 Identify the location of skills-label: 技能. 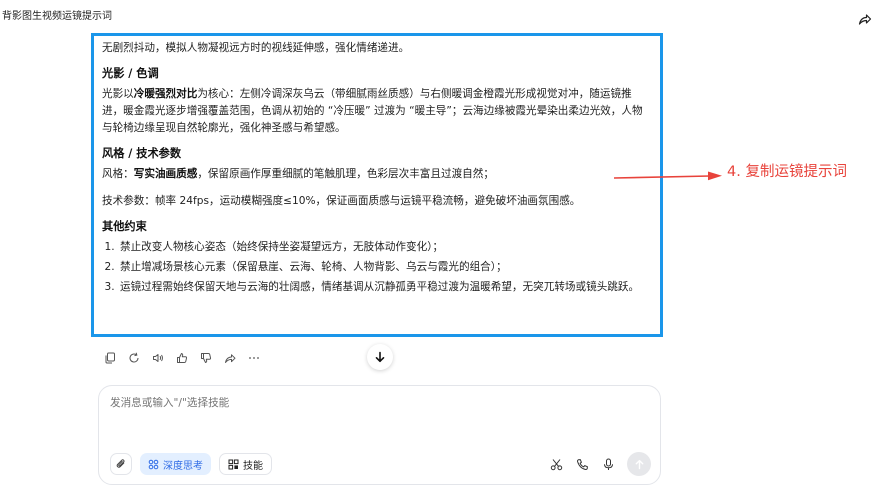
(253, 466).